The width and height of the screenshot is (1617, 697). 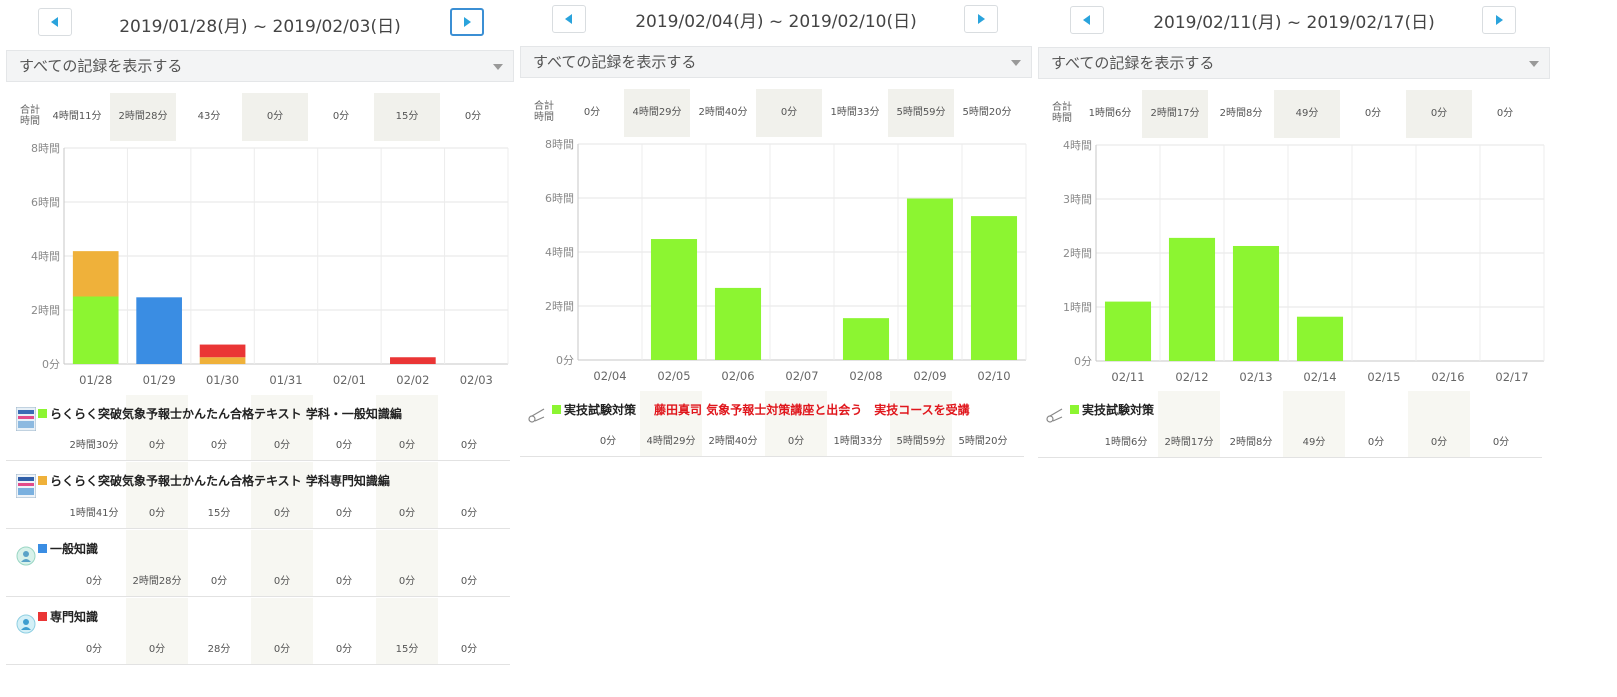 What do you see at coordinates (865, 376) in the screenshot?
I see `x-tick-label: 02/08` at bounding box center [865, 376].